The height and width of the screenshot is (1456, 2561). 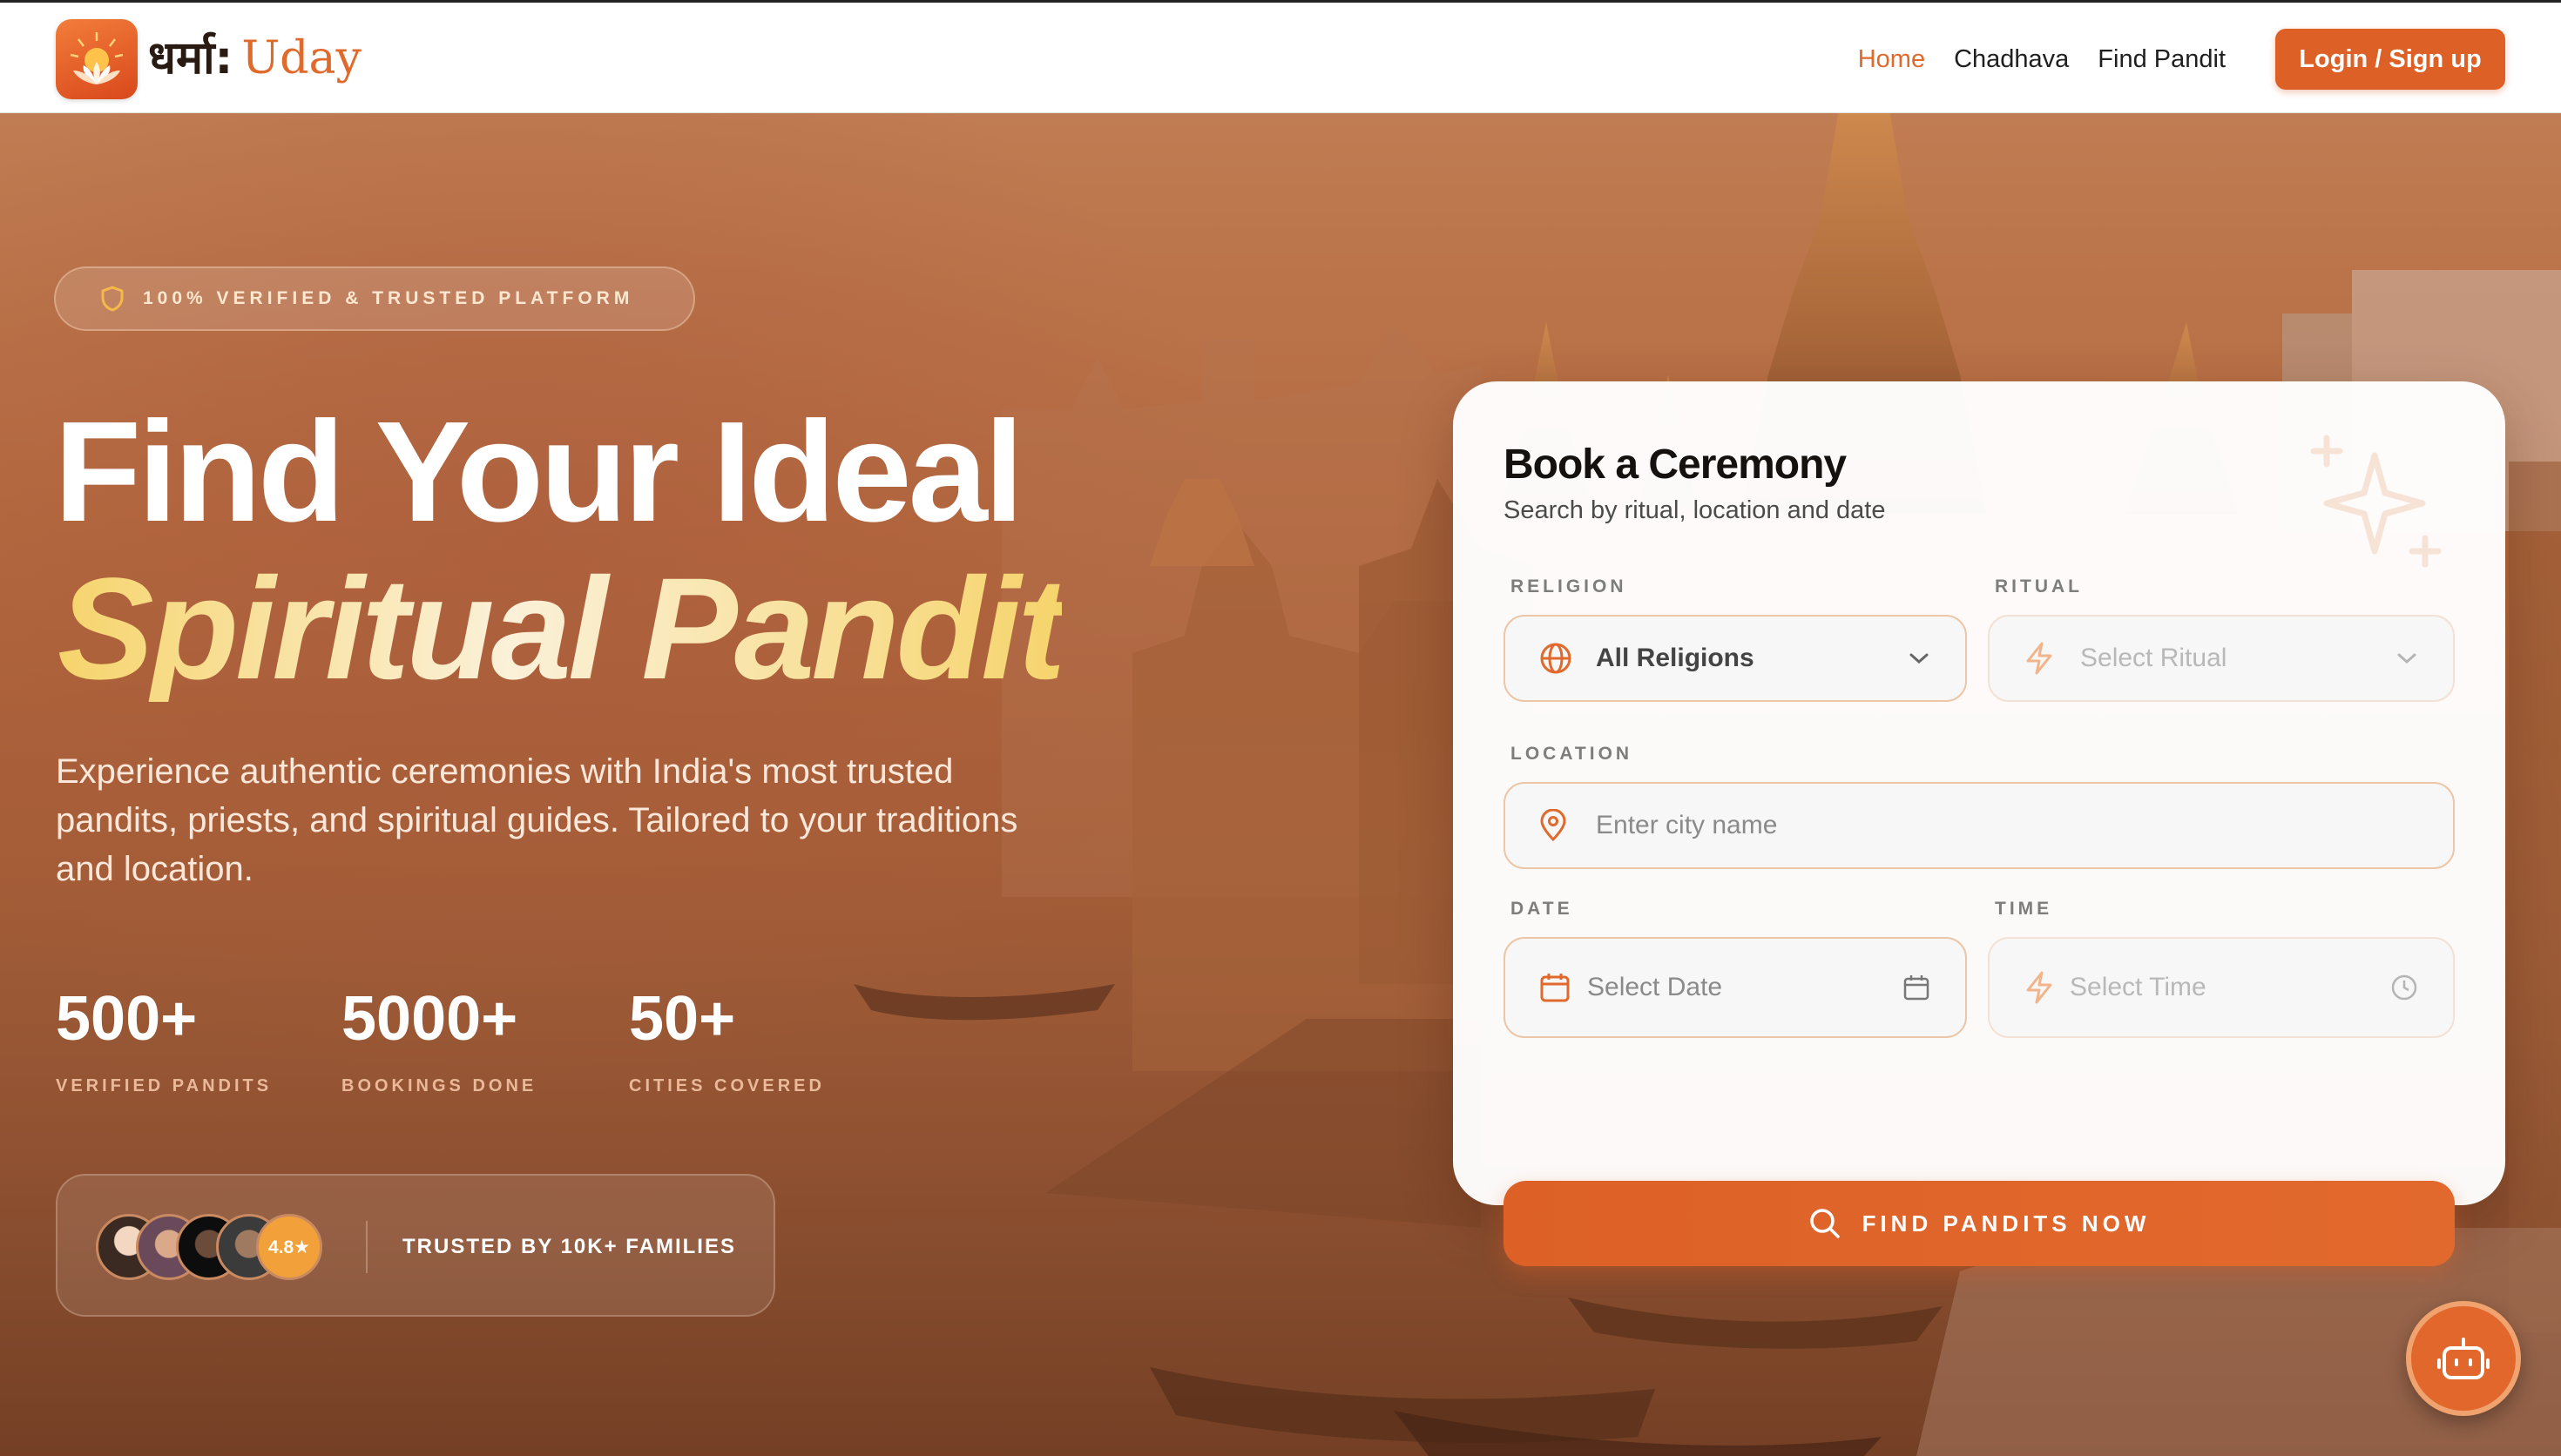 What do you see at coordinates (209, 1247) in the screenshot?
I see `avatar-group: 4.8★` at bounding box center [209, 1247].